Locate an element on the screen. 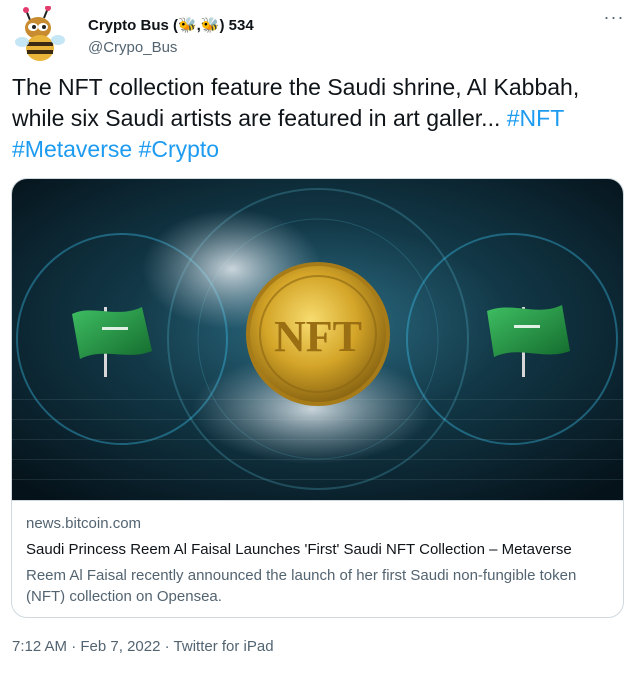 The width and height of the screenshot is (640, 673). more-options-icon: ··· is located at coordinates (614, 19).